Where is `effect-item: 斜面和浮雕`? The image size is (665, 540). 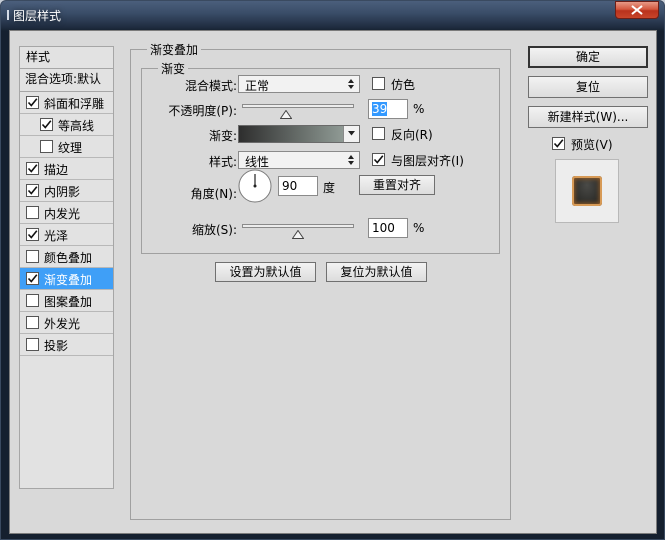 effect-item: 斜面和浮雕 is located at coordinates (66, 103).